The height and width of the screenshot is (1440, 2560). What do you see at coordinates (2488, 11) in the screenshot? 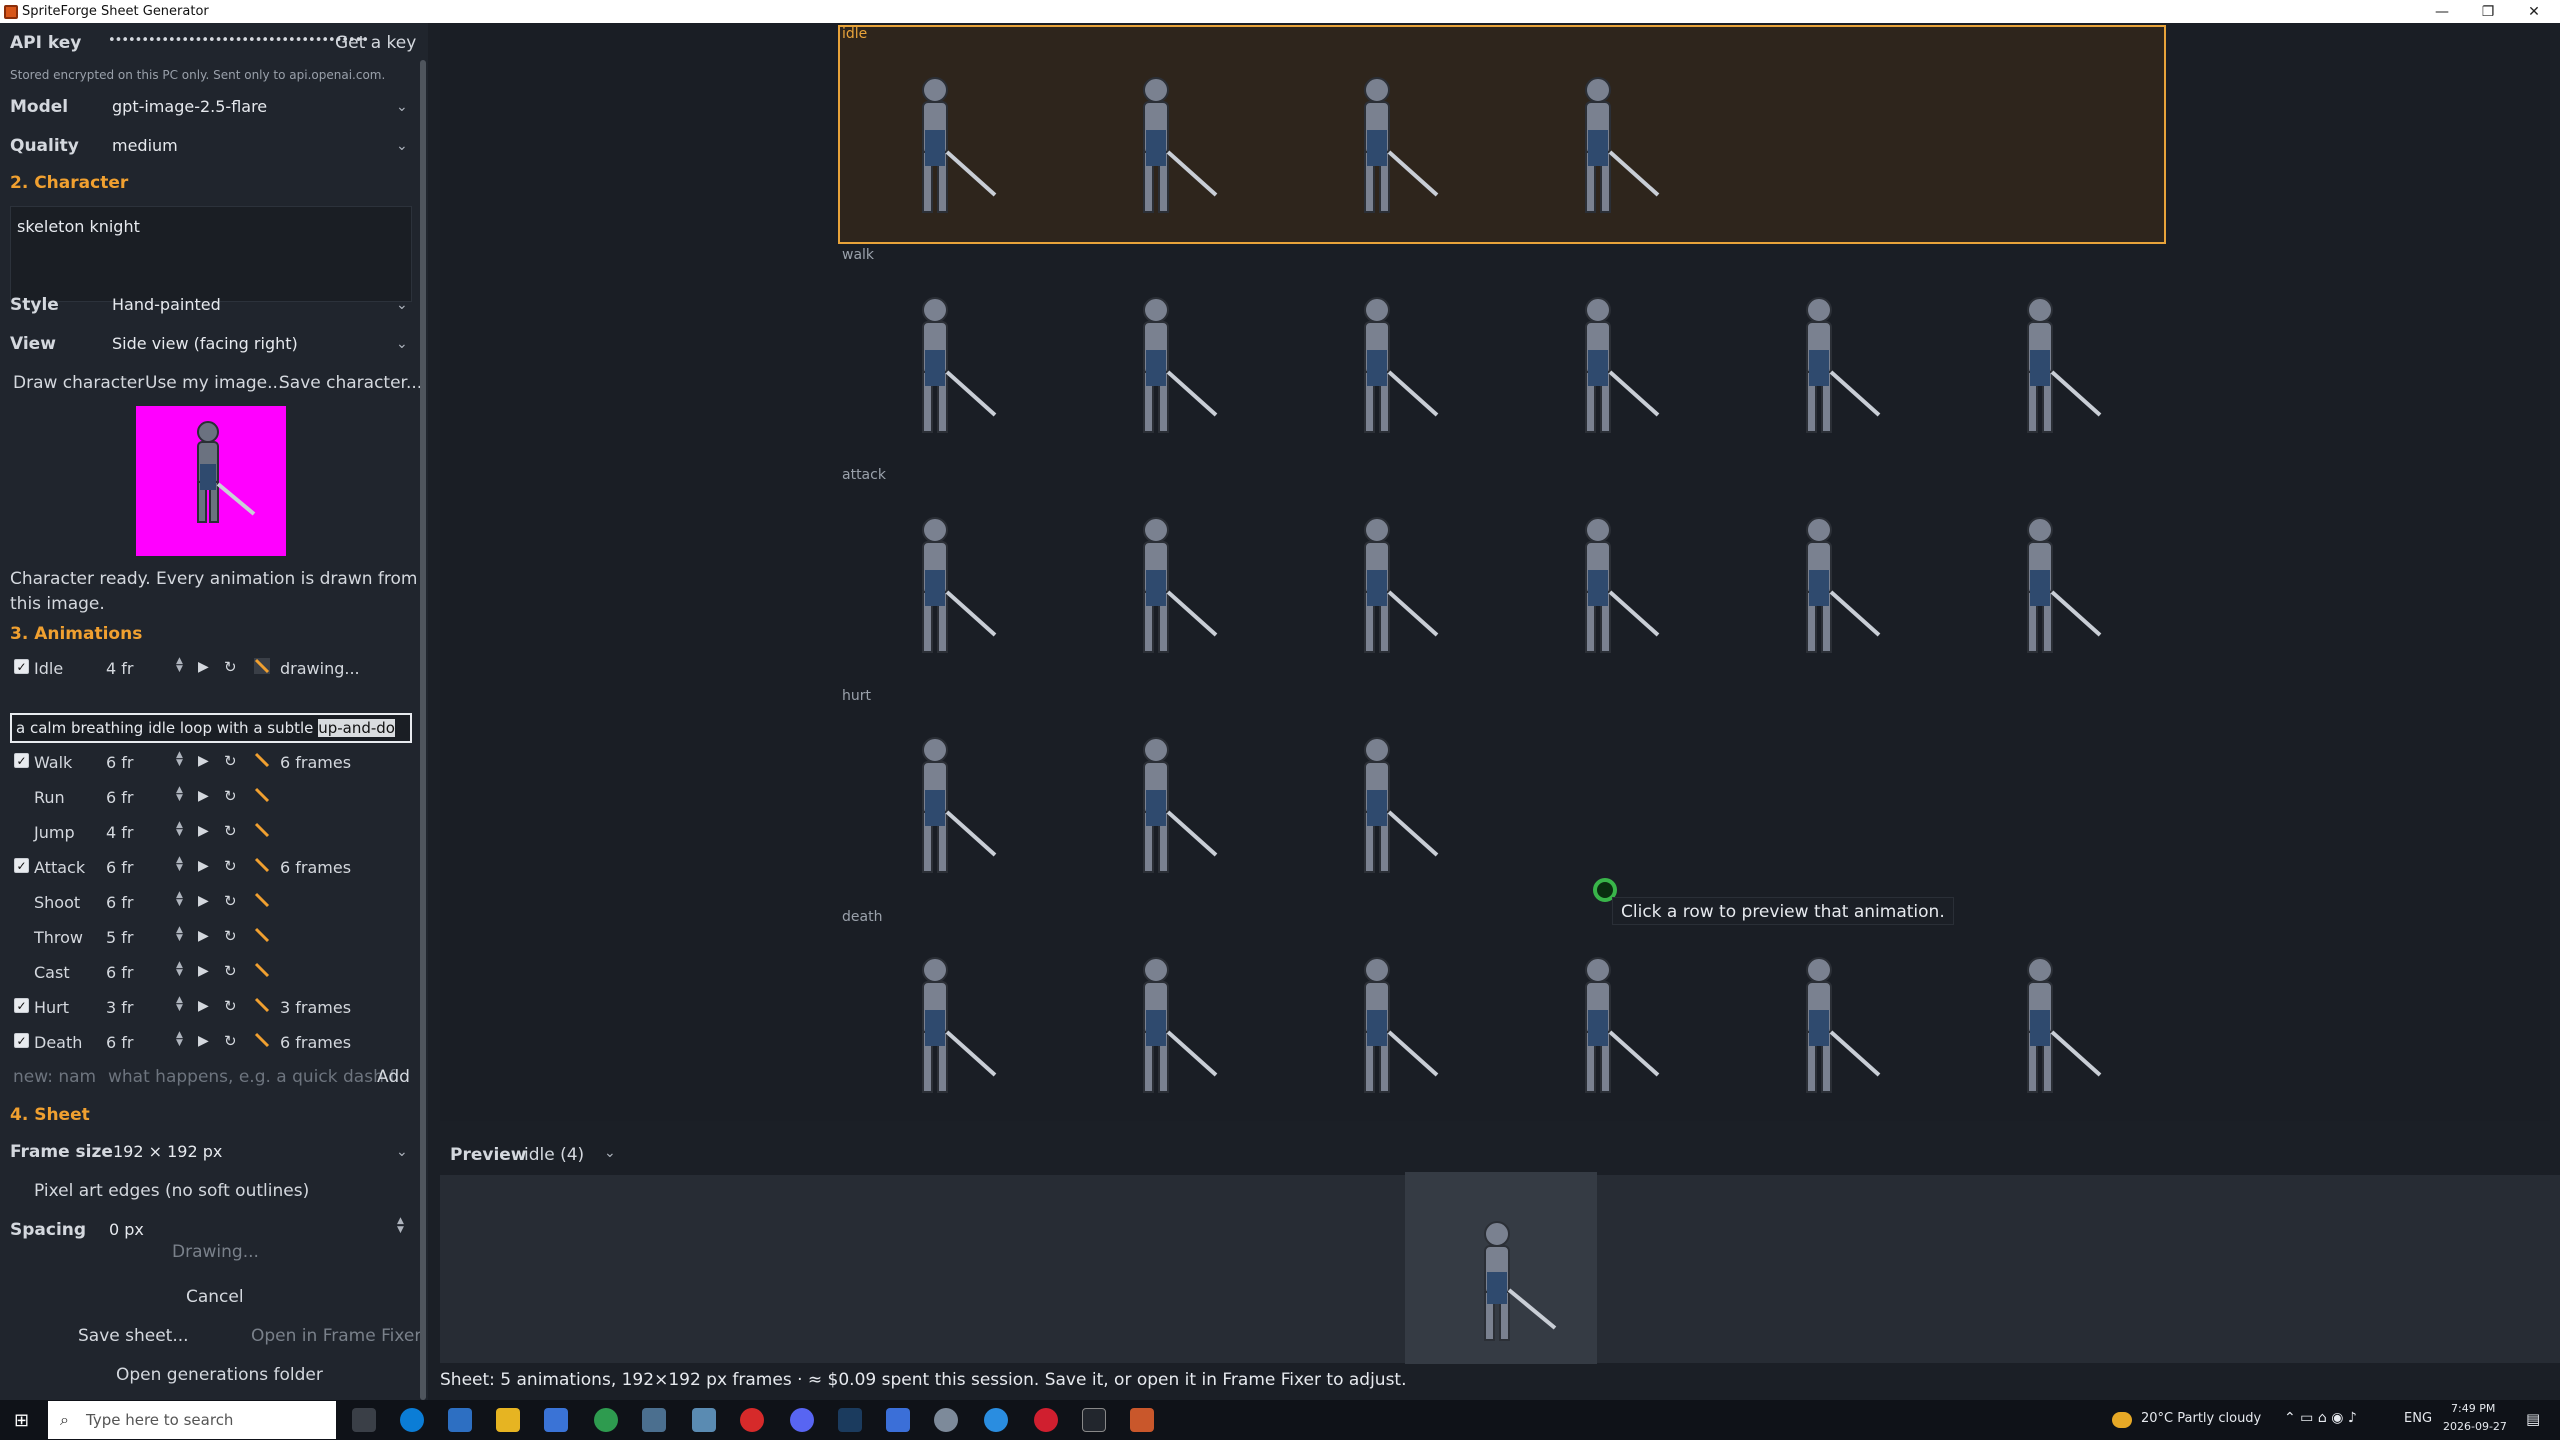
I see `restore-button: ❐` at bounding box center [2488, 11].